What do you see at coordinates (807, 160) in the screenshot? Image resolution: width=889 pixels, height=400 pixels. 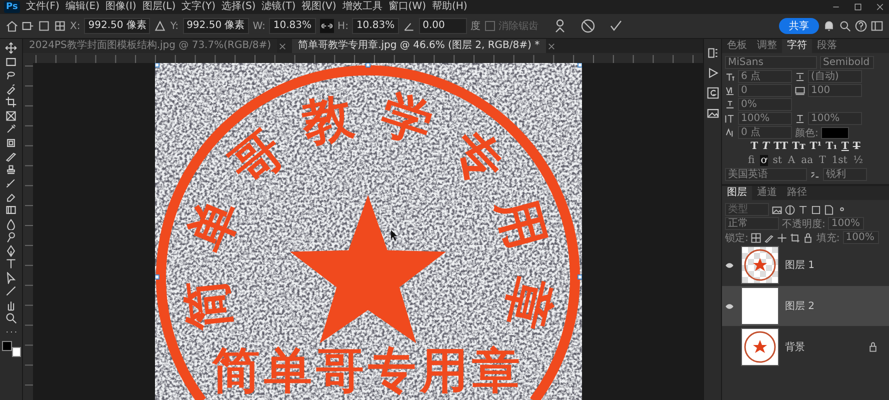 I see `opentype-button: aa` at bounding box center [807, 160].